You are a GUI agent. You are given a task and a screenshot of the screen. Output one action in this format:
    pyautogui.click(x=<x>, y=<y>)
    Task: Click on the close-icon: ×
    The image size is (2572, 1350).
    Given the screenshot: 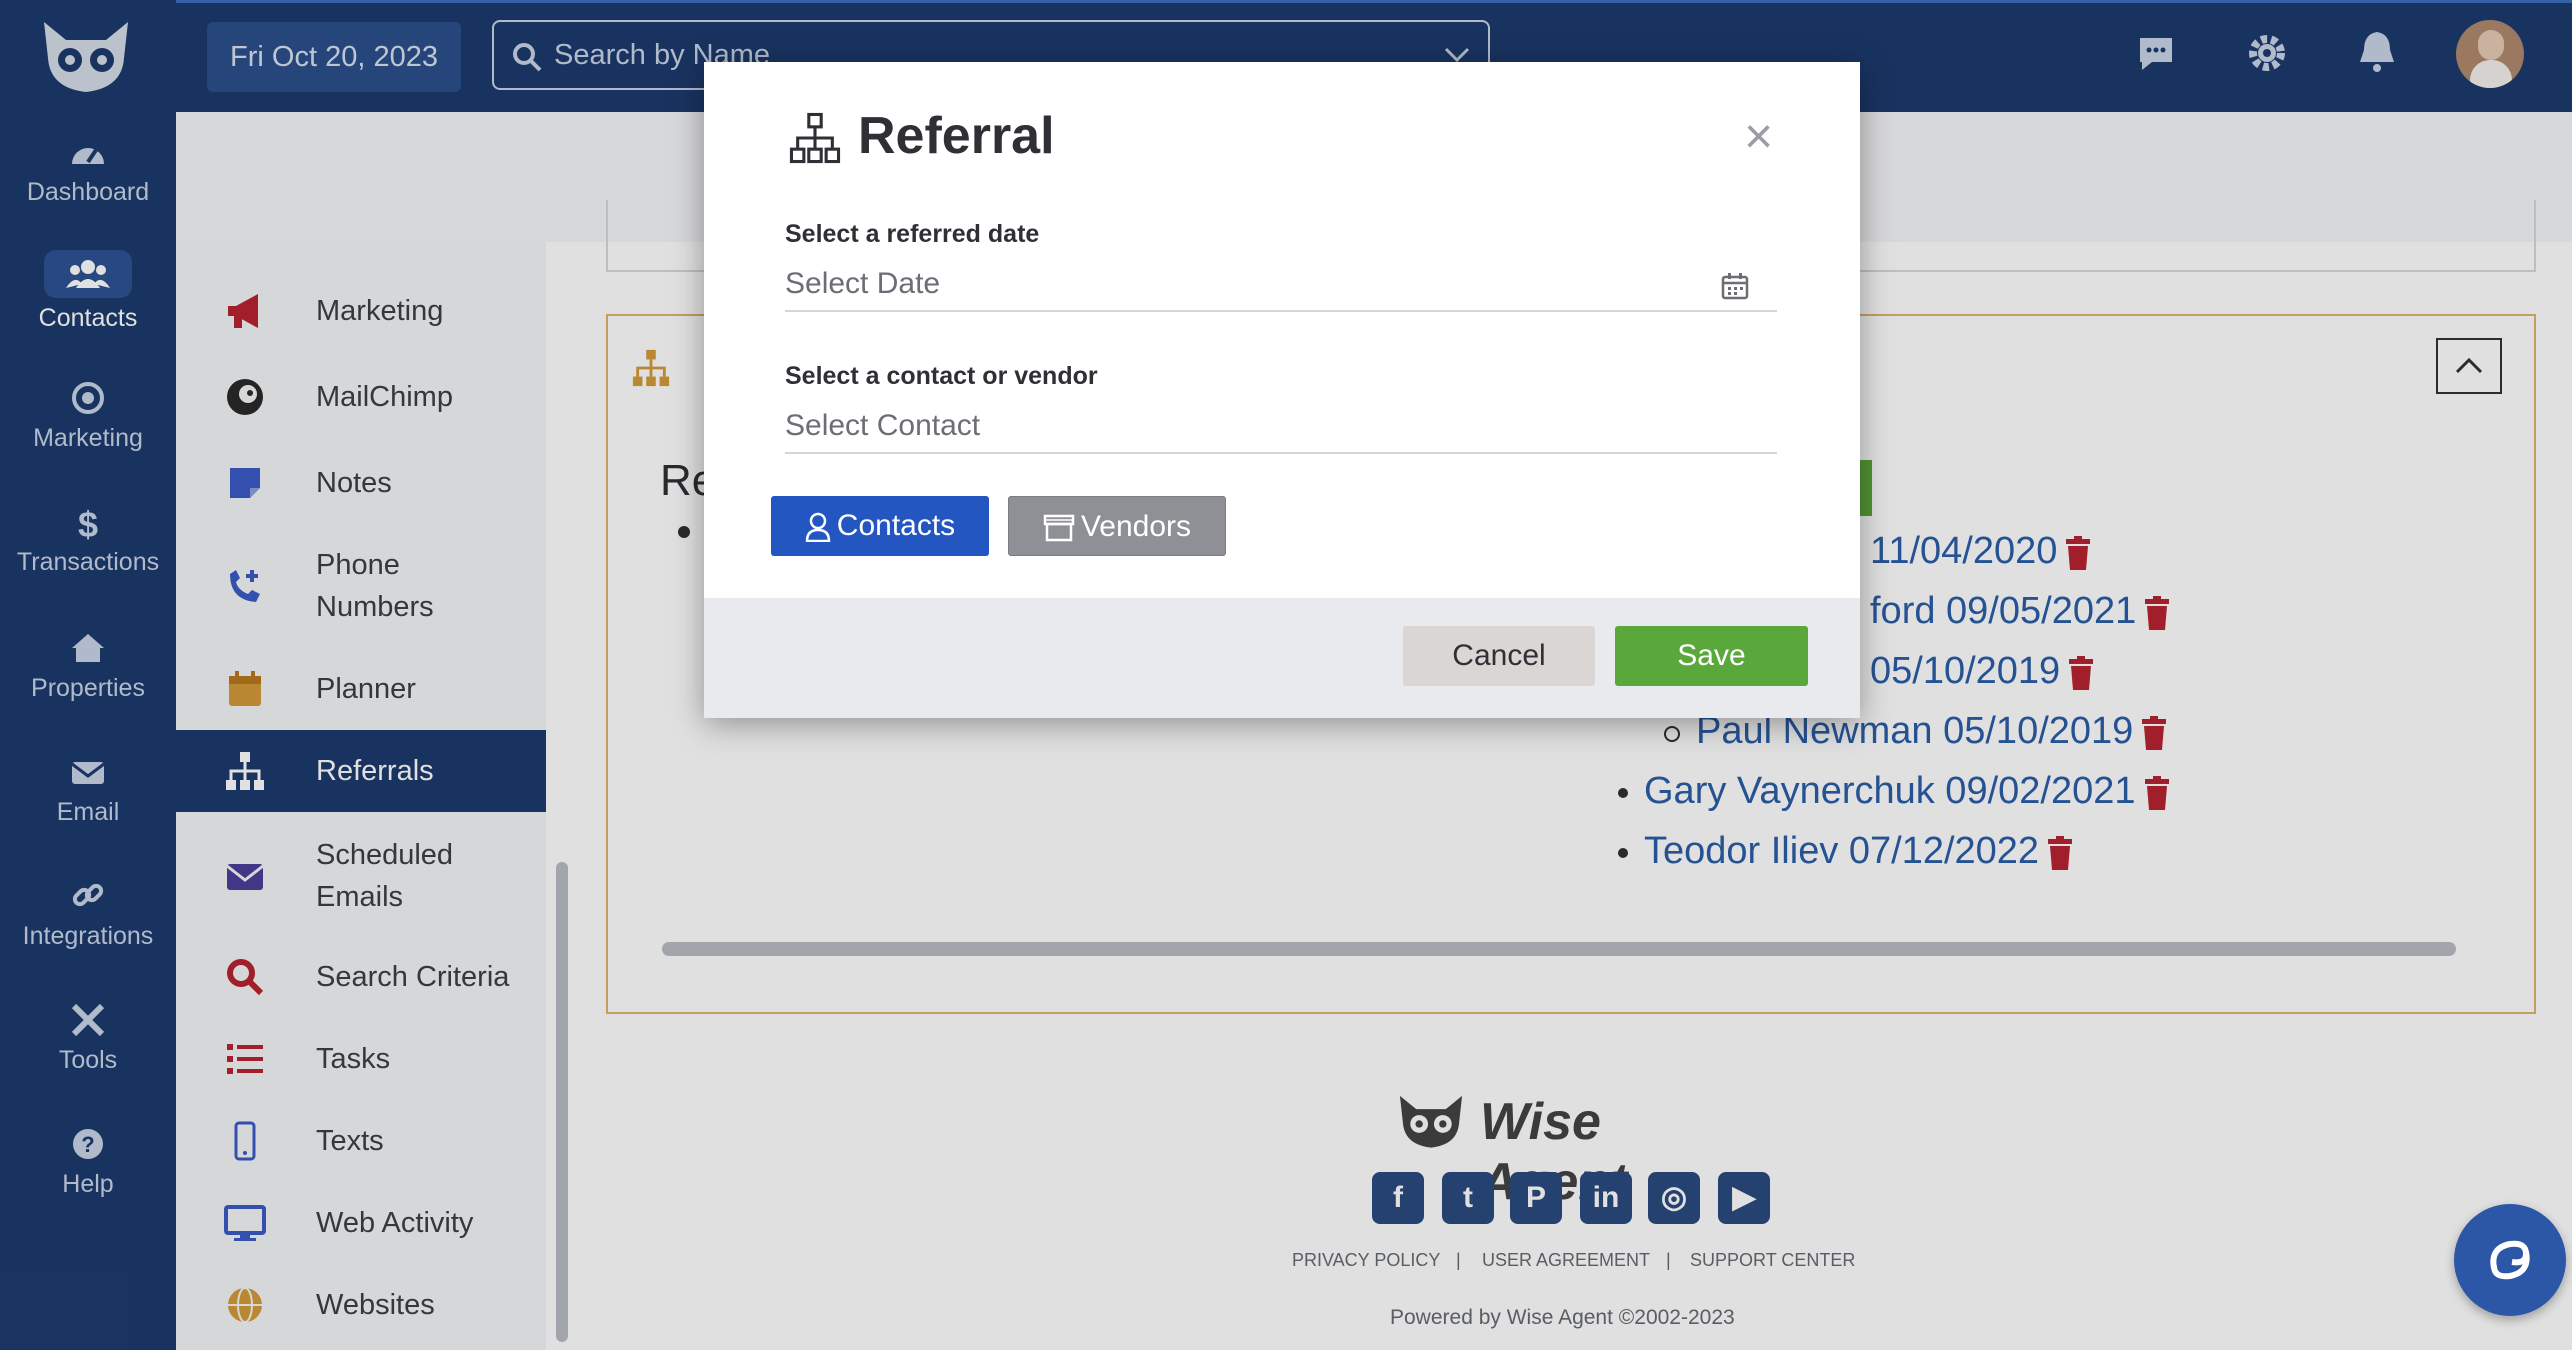 What is the action you would take?
    pyautogui.click(x=1758, y=136)
    